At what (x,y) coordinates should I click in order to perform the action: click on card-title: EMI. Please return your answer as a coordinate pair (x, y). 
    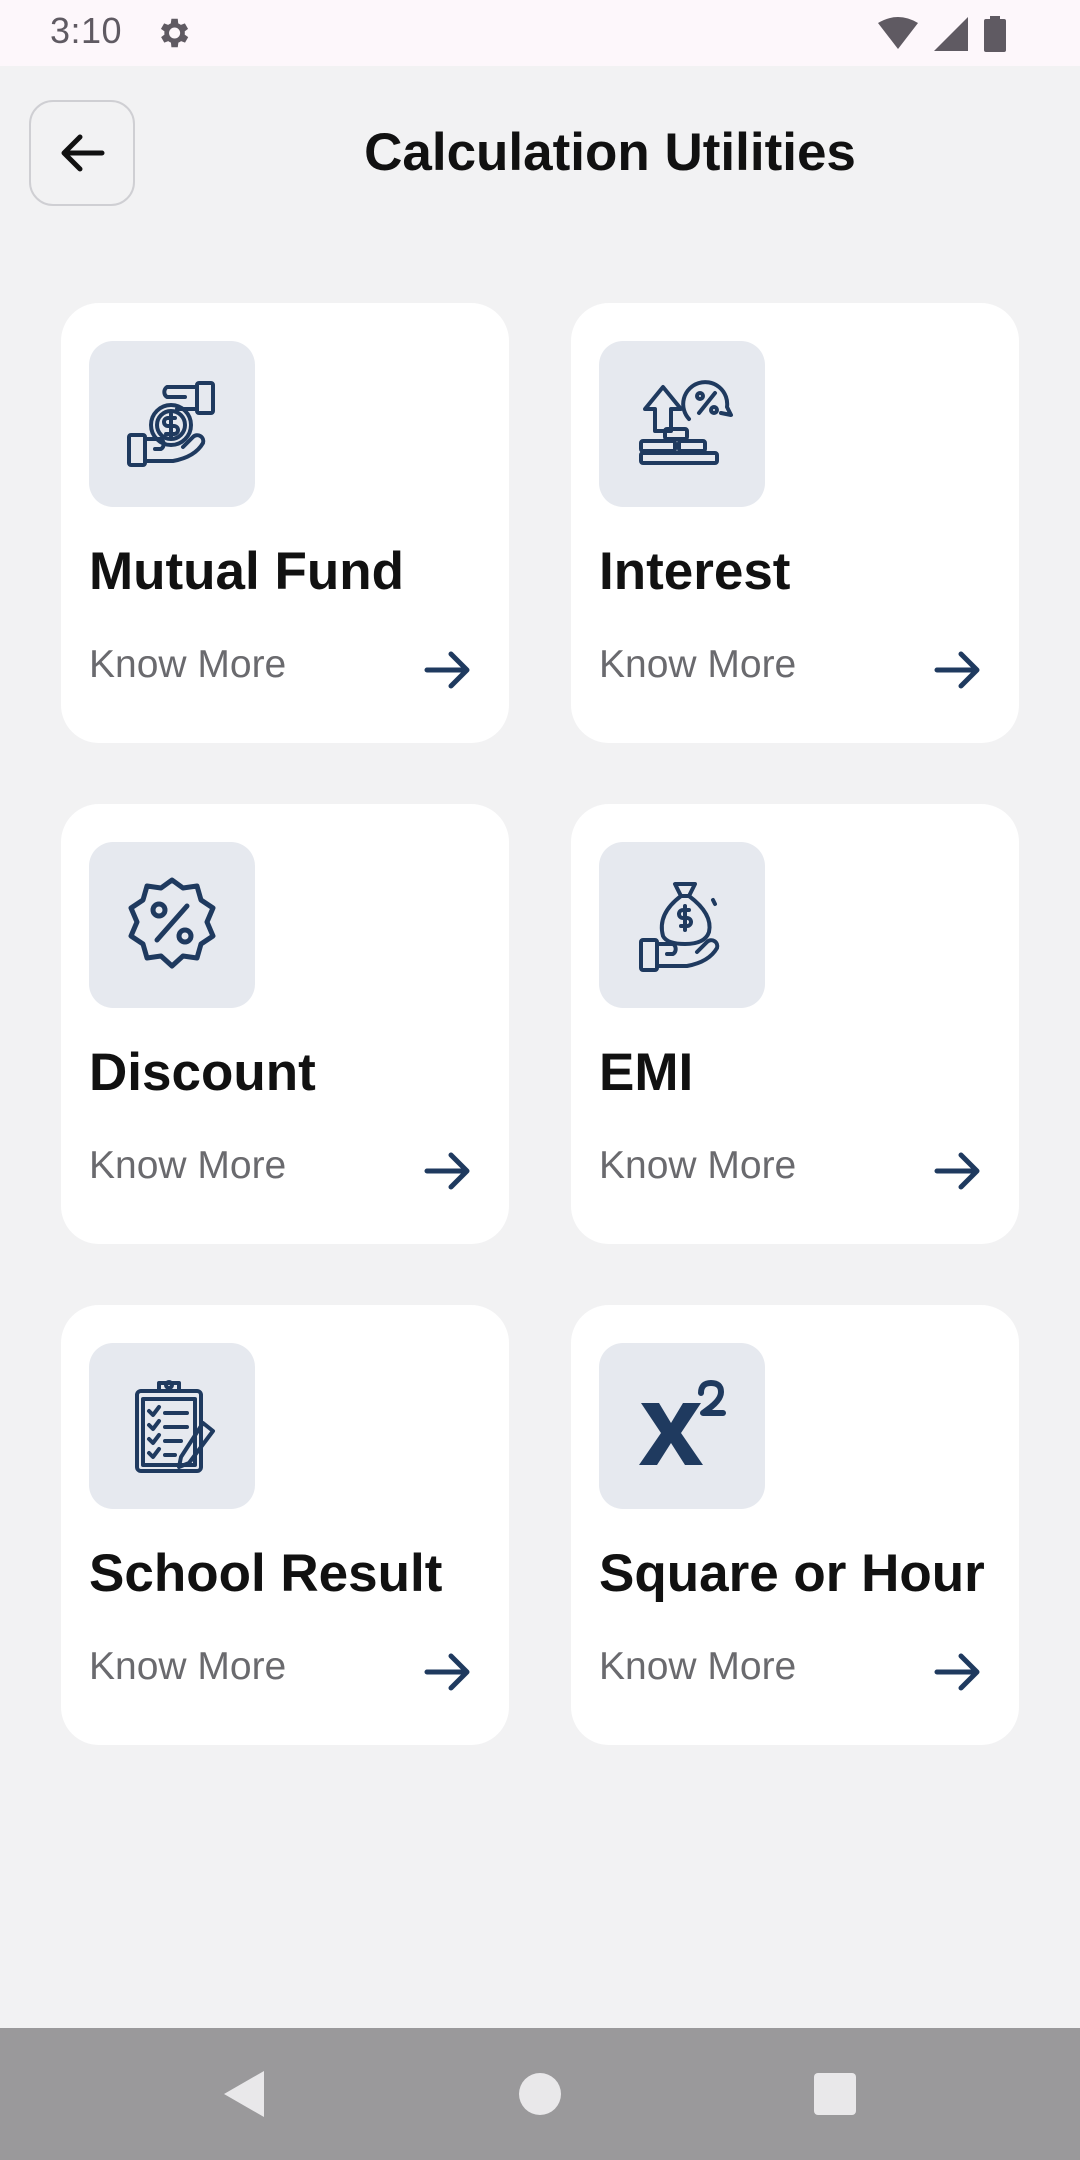
    Looking at the image, I should click on (646, 1072).